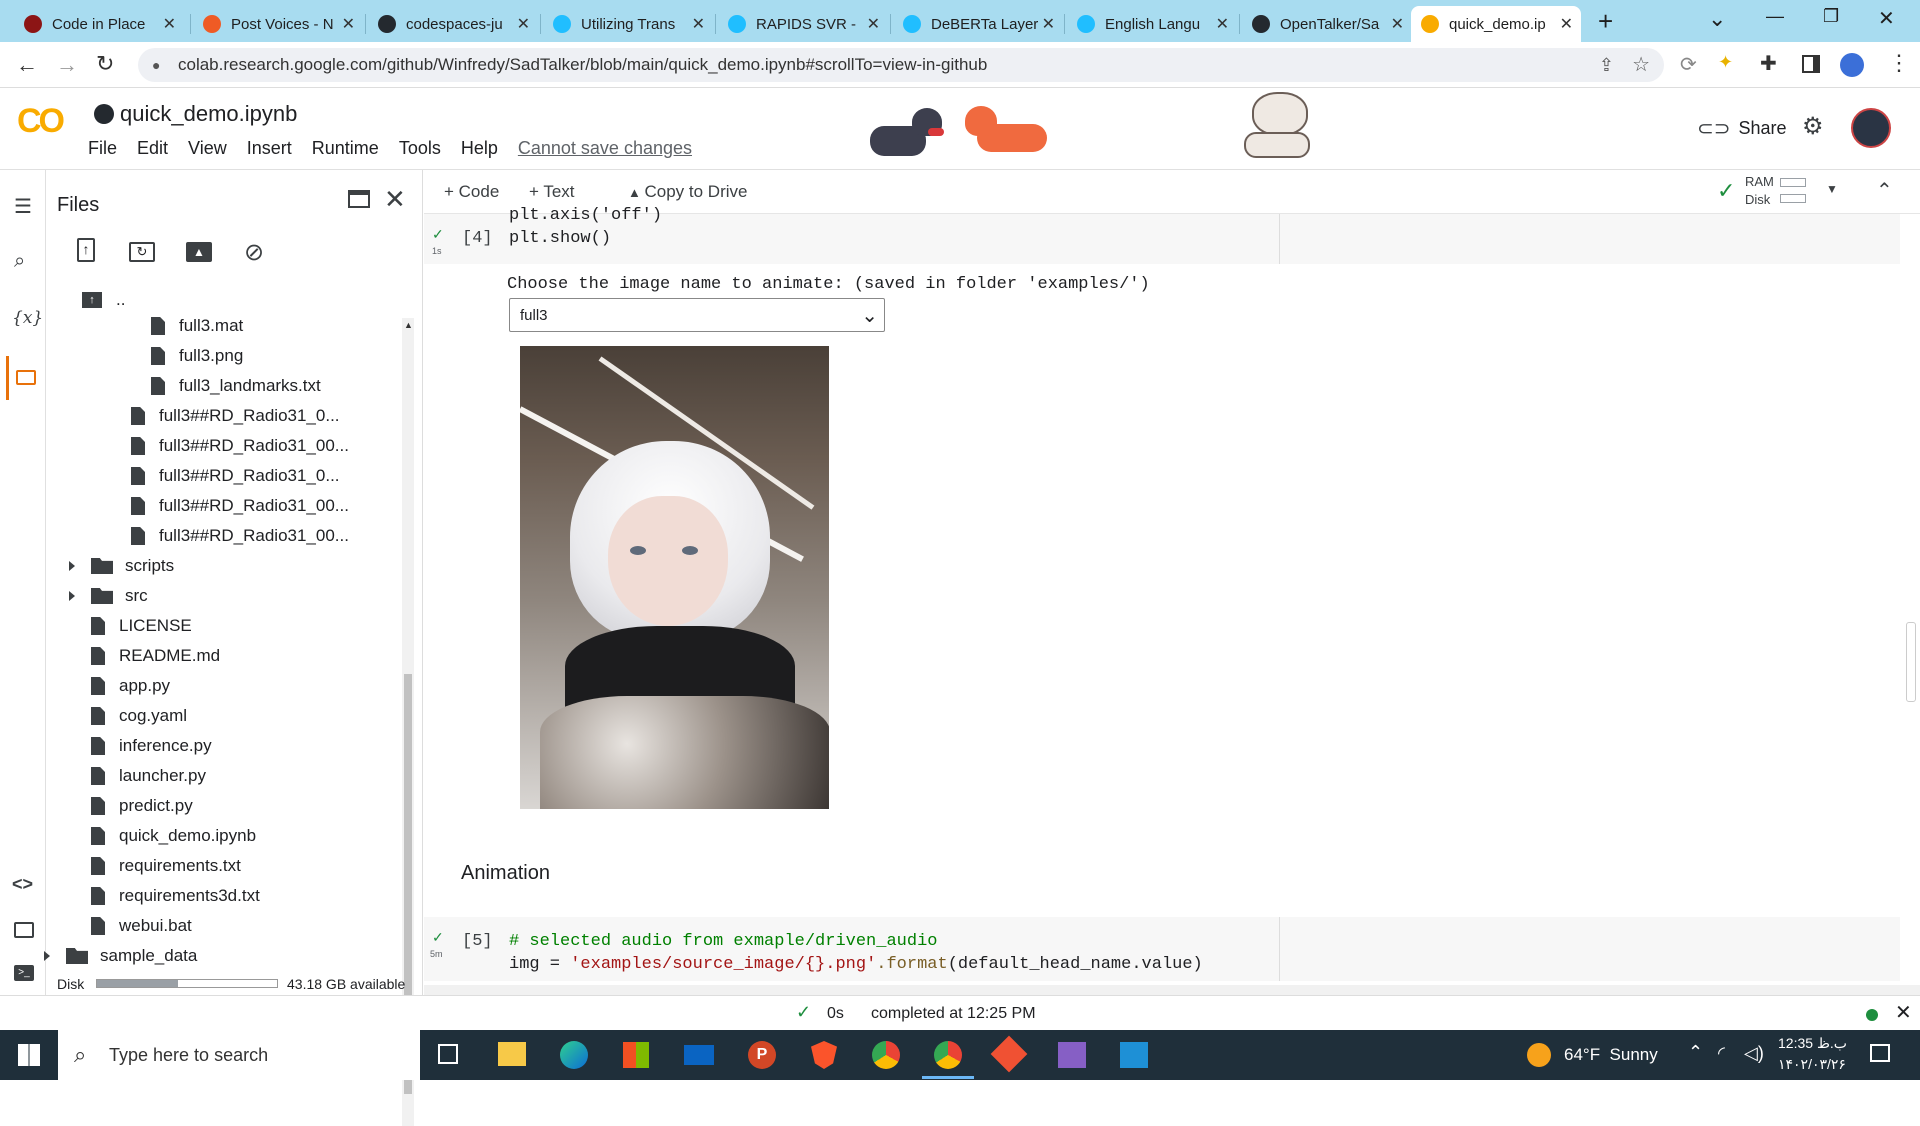 The image size is (1920, 1126). Describe the element at coordinates (141, 926) in the screenshot. I see `file-item: webui.bat` at that location.